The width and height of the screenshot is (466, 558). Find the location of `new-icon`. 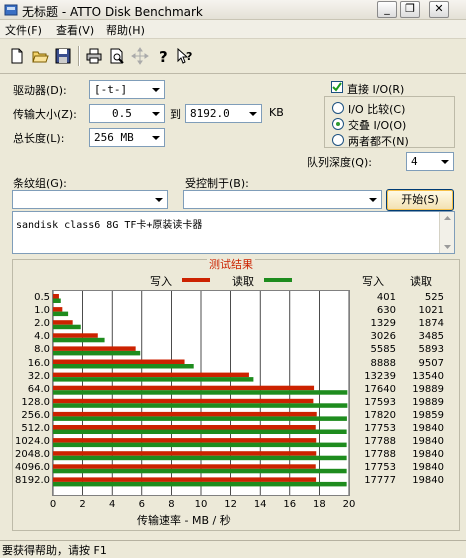

new-icon is located at coordinates (17, 56).